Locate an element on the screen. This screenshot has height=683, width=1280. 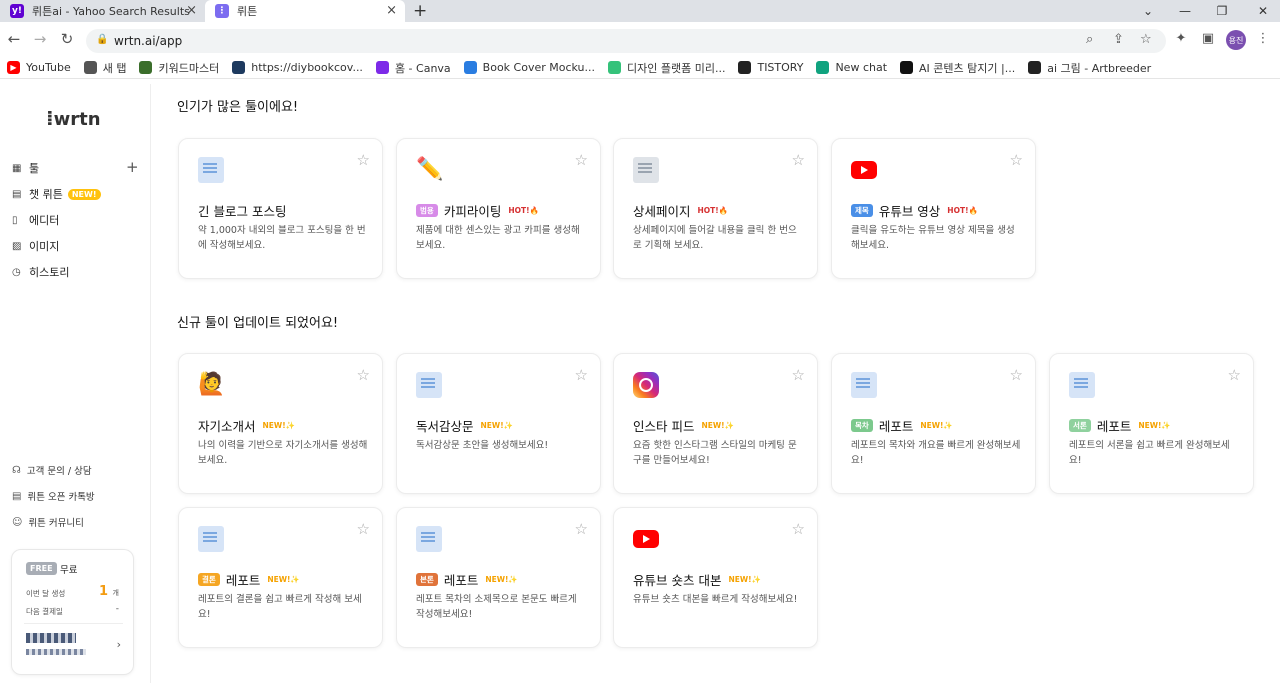
card-title-row: 자기소개서 NEW!✨ is located at coordinates (246, 425).